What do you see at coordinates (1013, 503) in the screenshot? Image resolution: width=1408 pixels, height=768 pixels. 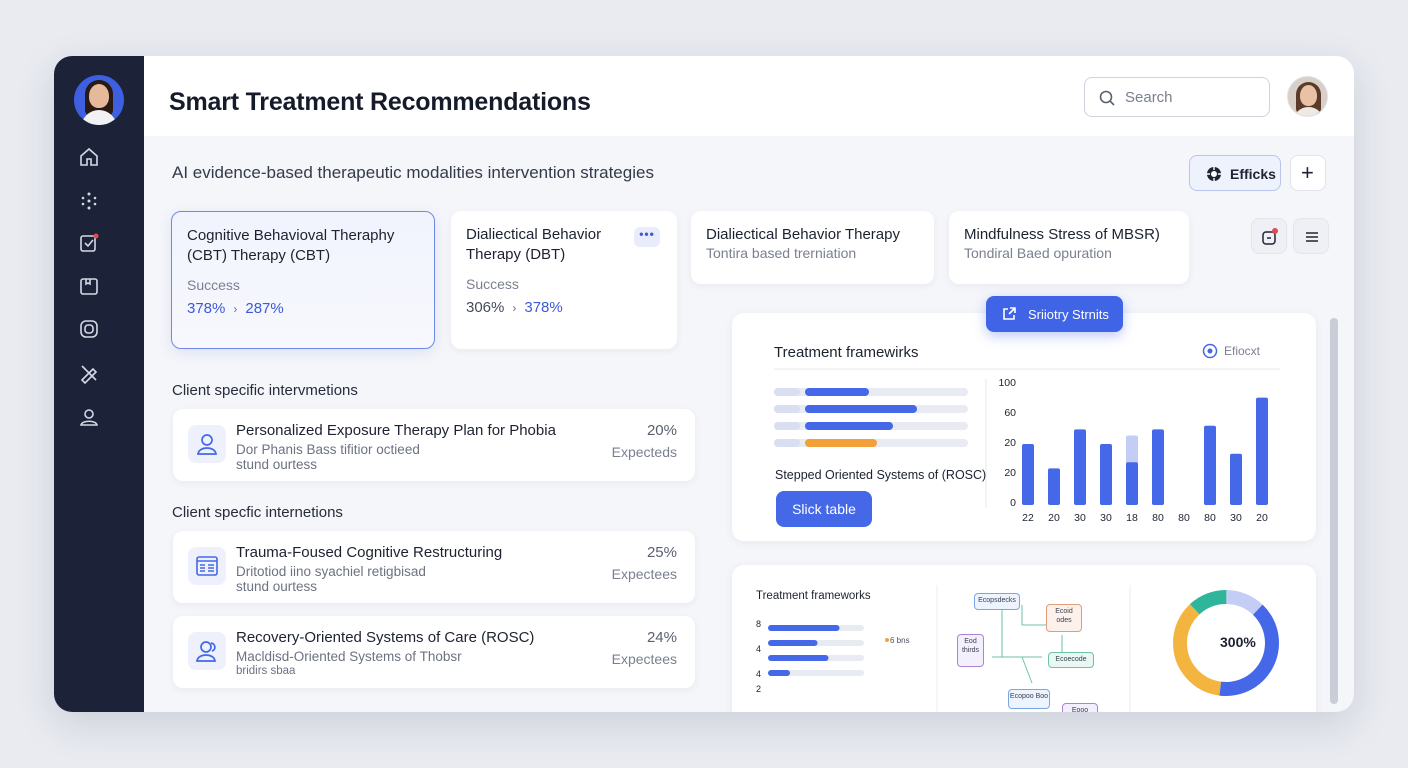 I see `y-tick-label: 0` at bounding box center [1013, 503].